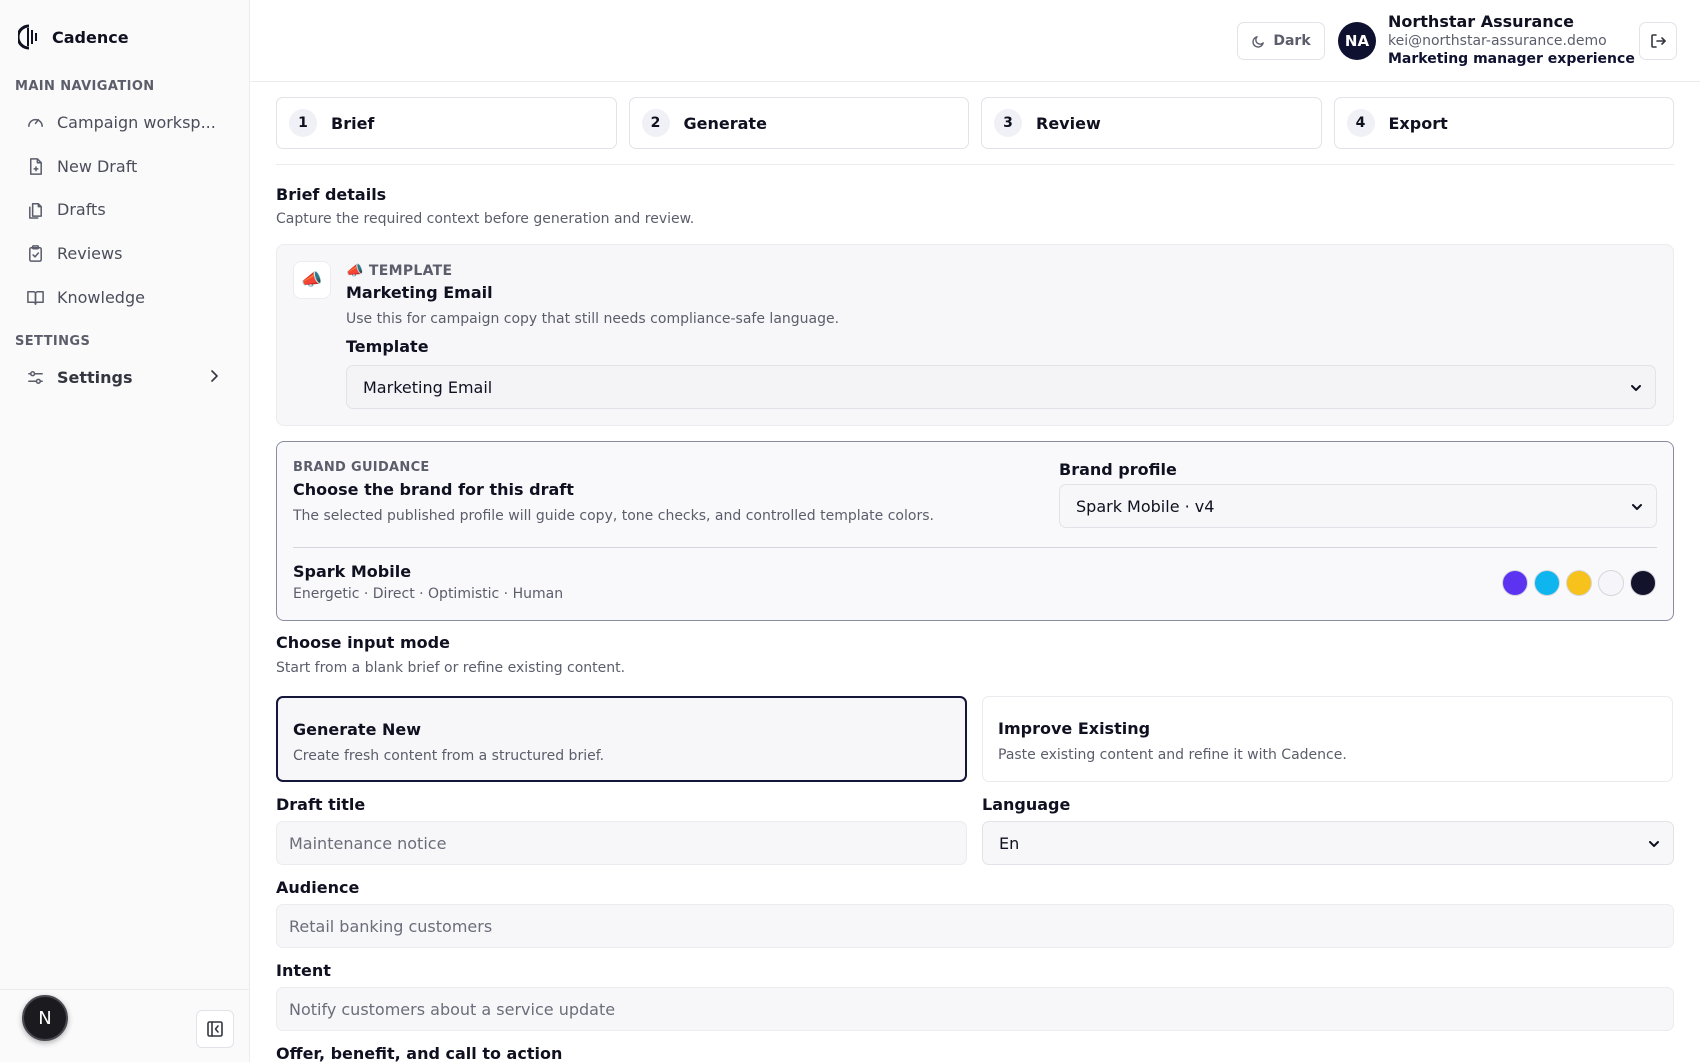 This screenshot has width=1700, height=1062. Describe the element at coordinates (1008, 123) in the screenshot. I see `step-number: 3` at that location.